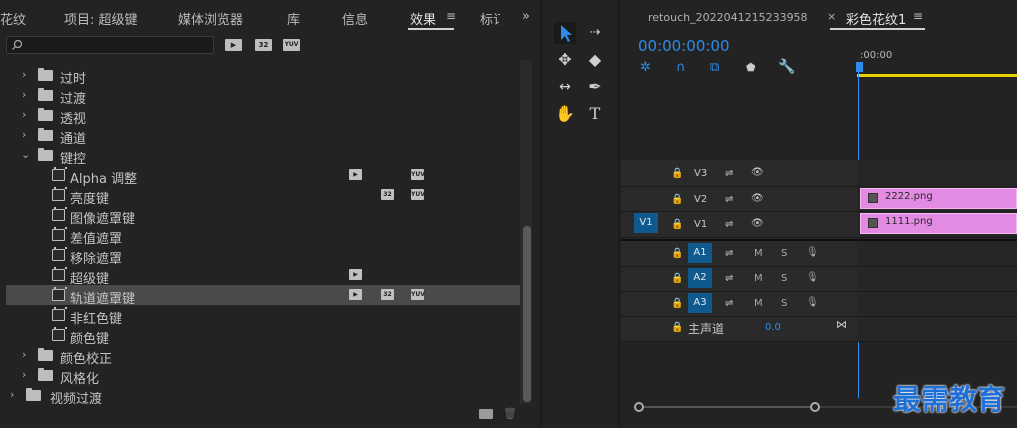  Describe the element at coordinates (938, 223) in the screenshot. I see `clip-1111: 1111.png` at that location.